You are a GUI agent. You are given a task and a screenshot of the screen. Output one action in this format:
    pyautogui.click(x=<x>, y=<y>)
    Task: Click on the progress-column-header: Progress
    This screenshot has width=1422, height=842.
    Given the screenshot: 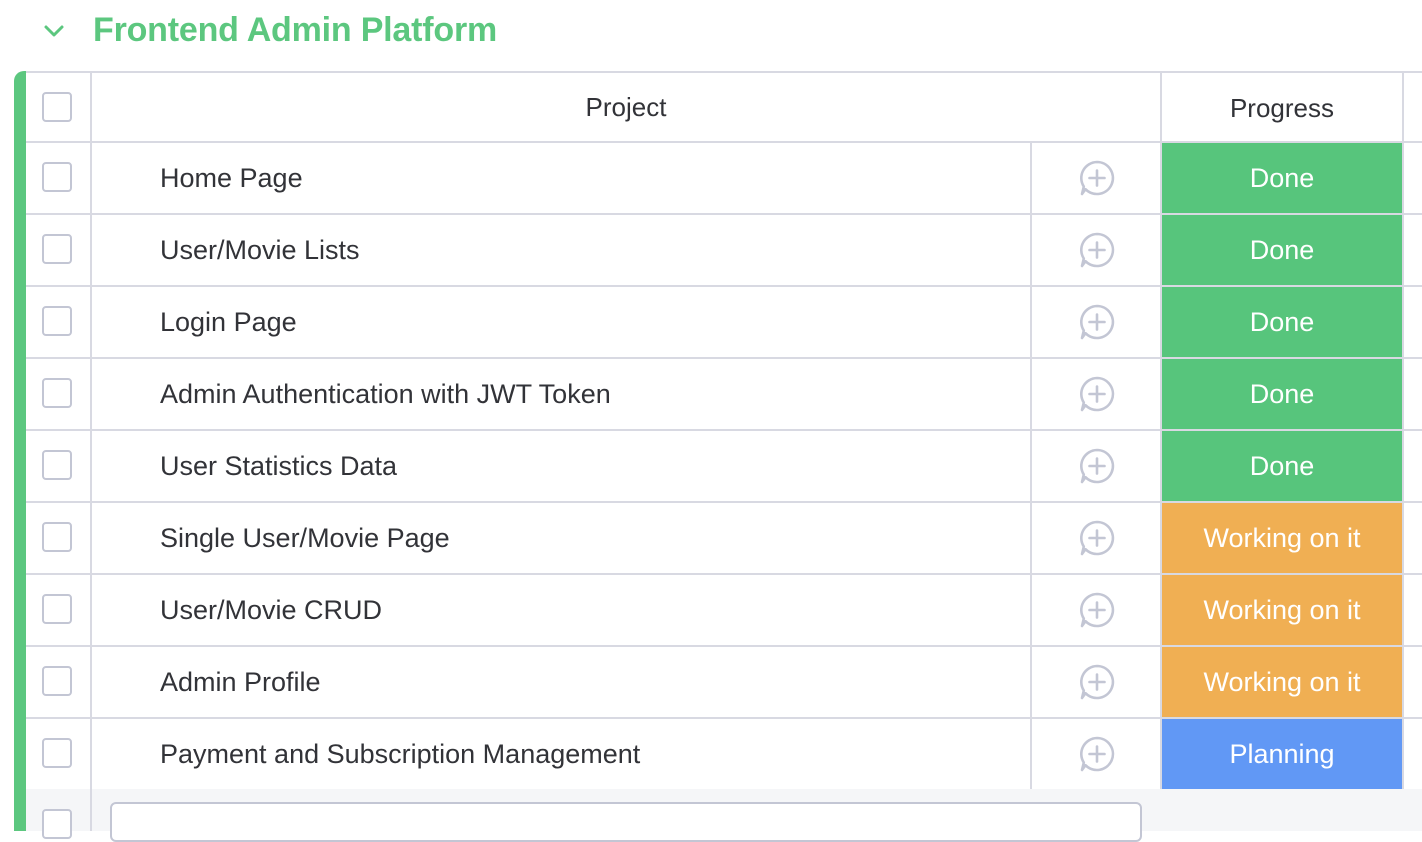 What is the action you would take?
    pyautogui.click(x=1283, y=108)
    